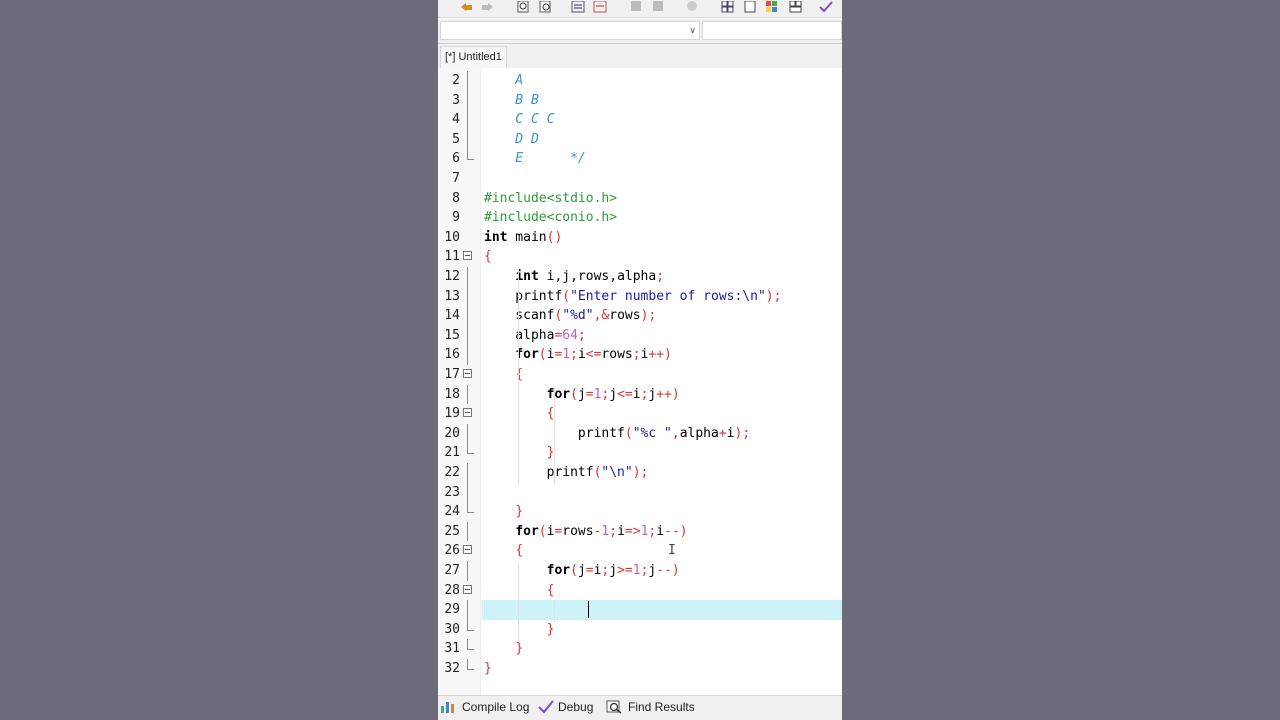 This screenshot has height=720, width=1280. What do you see at coordinates (473, 57) in the screenshot?
I see `tab-untitled1: [*] Untitled1` at bounding box center [473, 57].